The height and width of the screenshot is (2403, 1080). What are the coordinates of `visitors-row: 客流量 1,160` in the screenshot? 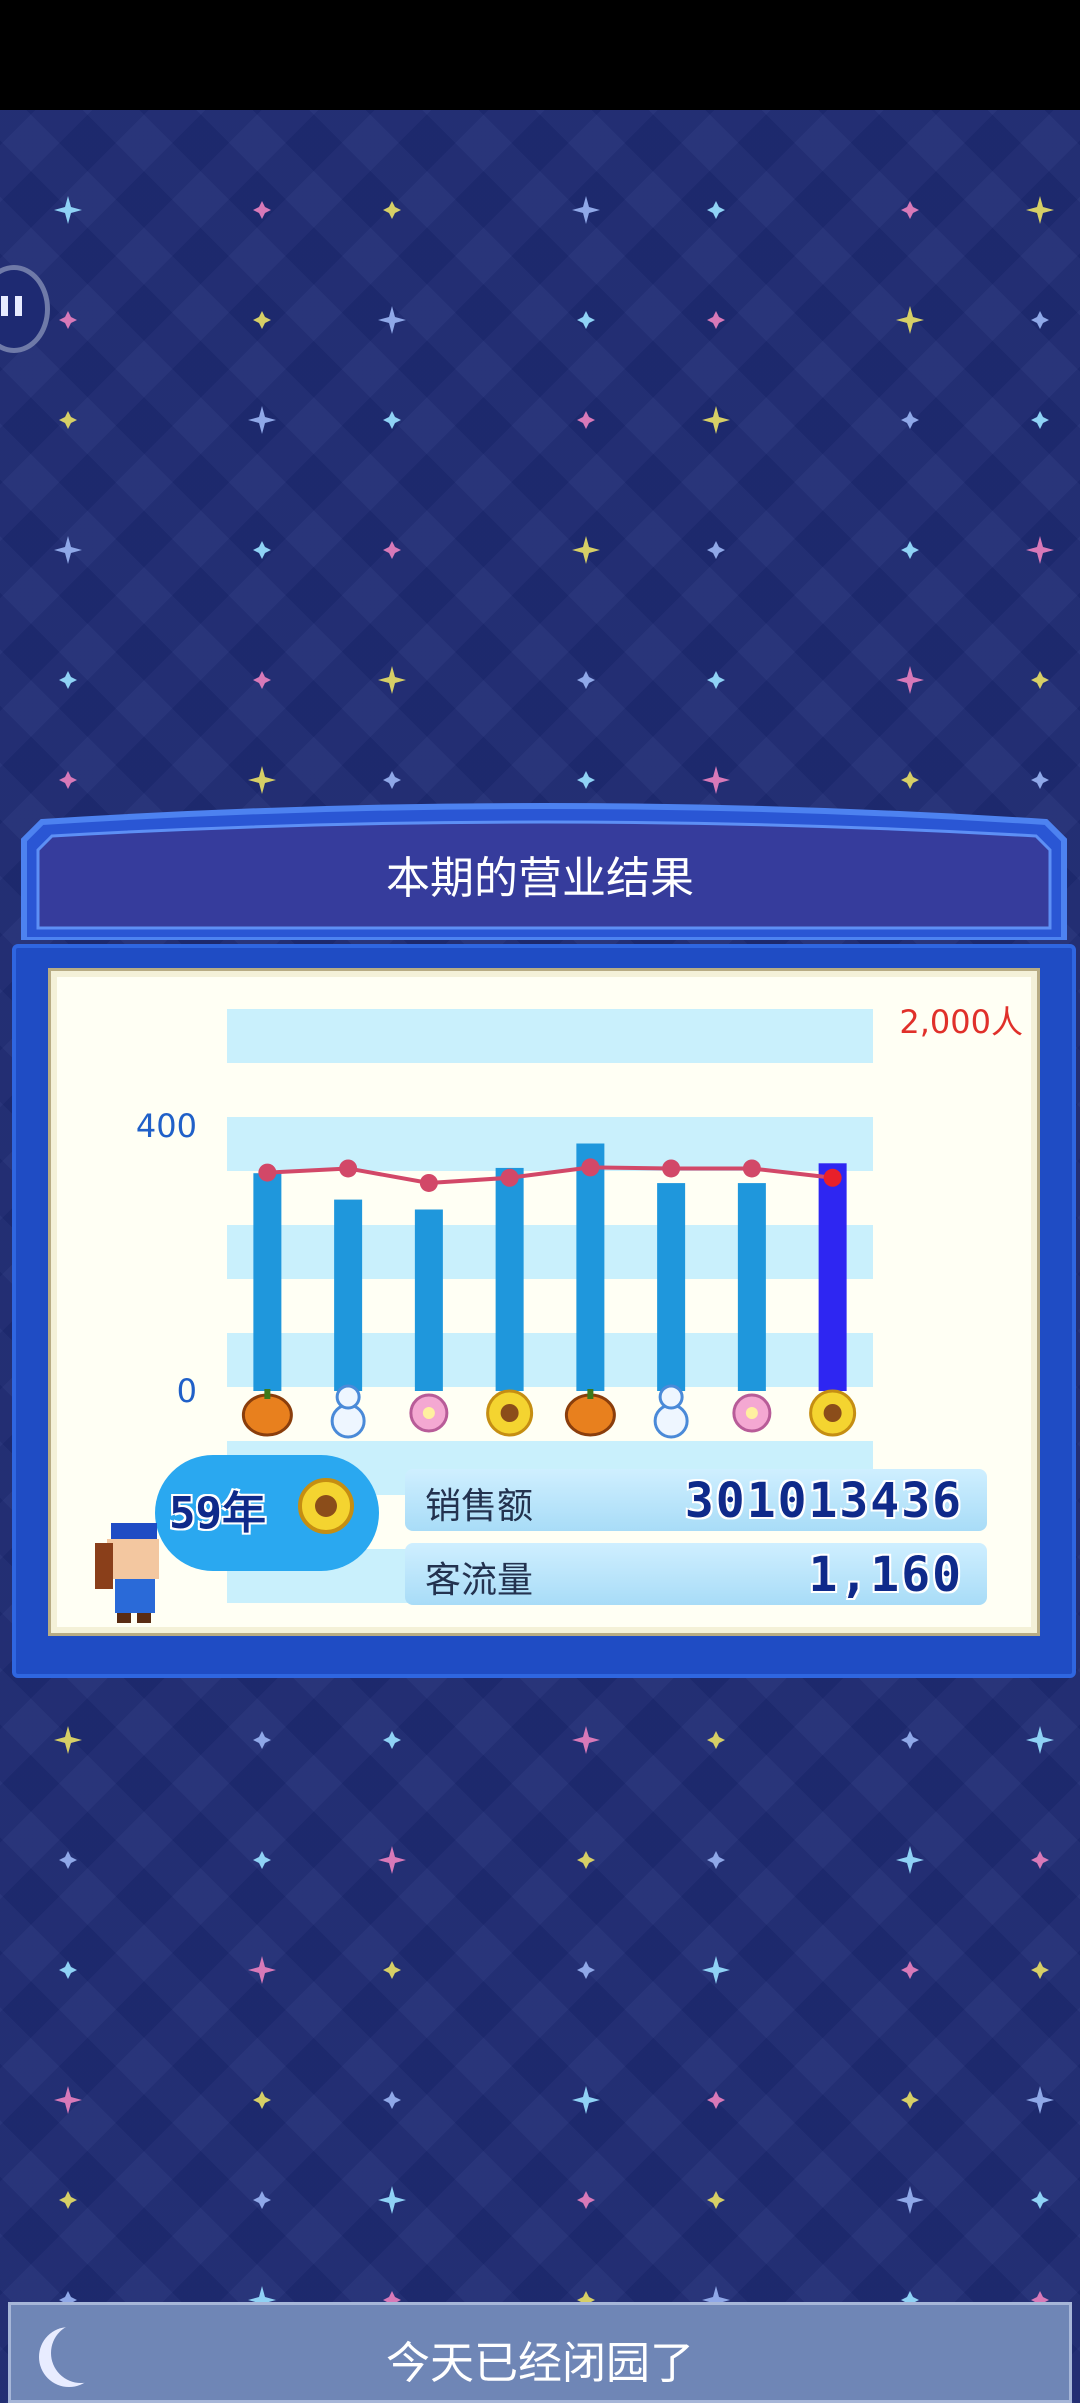 It's located at (696, 1574).